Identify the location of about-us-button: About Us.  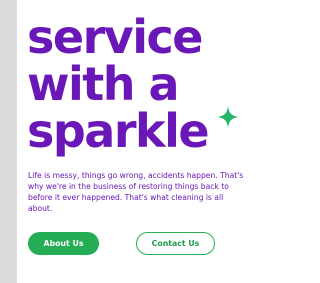
(63, 243).